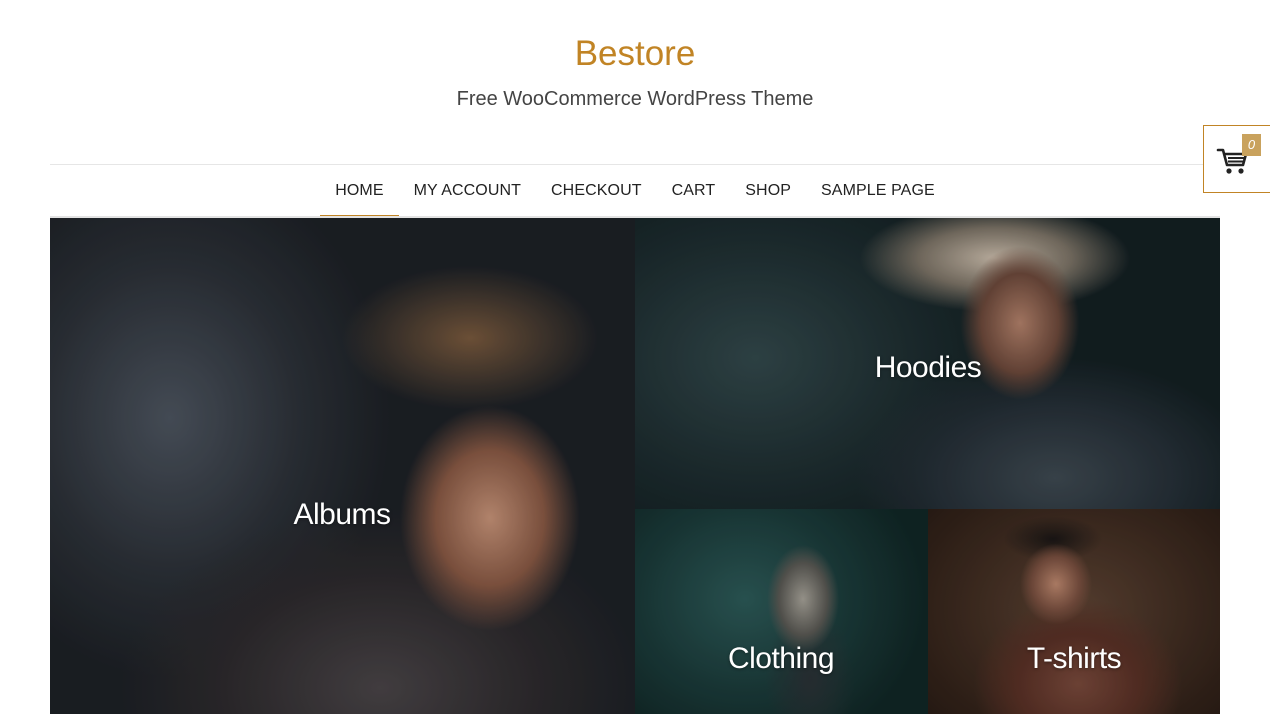  What do you see at coordinates (1074, 658) in the screenshot?
I see `category-label: T-shirts` at bounding box center [1074, 658].